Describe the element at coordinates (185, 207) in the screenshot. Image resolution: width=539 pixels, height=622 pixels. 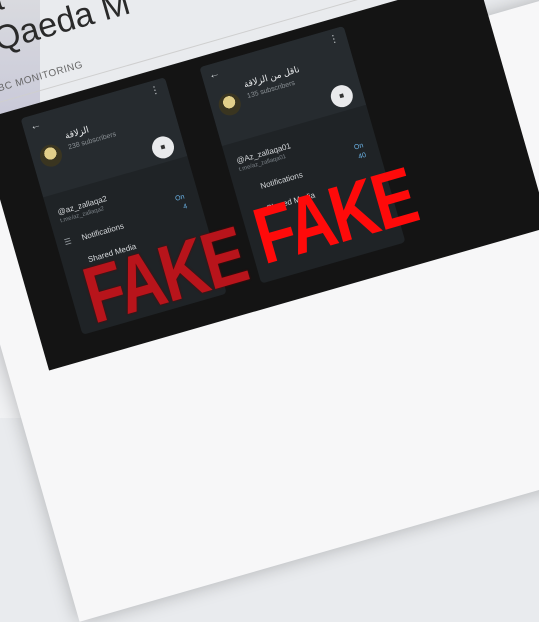
I see `notifications-value: 4` at that location.